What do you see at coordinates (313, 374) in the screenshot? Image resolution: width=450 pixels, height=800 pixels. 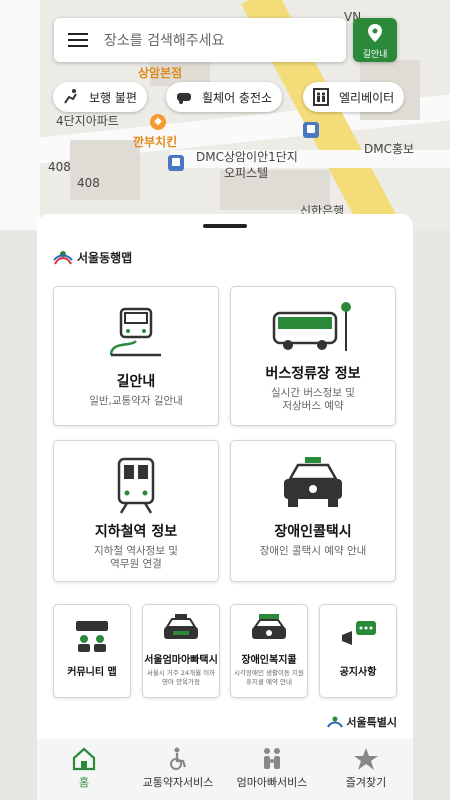 I see `card-title: 버스정류장 정보` at bounding box center [313, 374].